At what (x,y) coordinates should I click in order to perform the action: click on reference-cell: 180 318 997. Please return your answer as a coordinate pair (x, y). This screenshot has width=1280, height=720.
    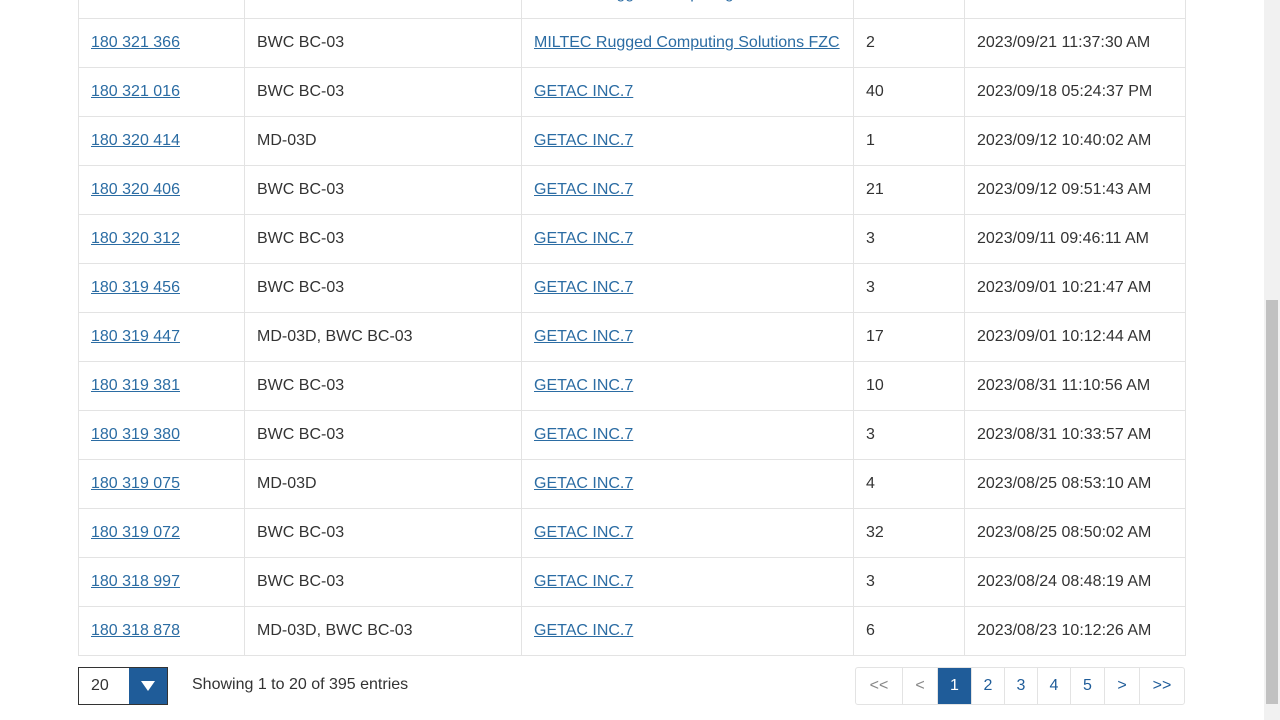
    Looking at the image, I should click on (161, 582).